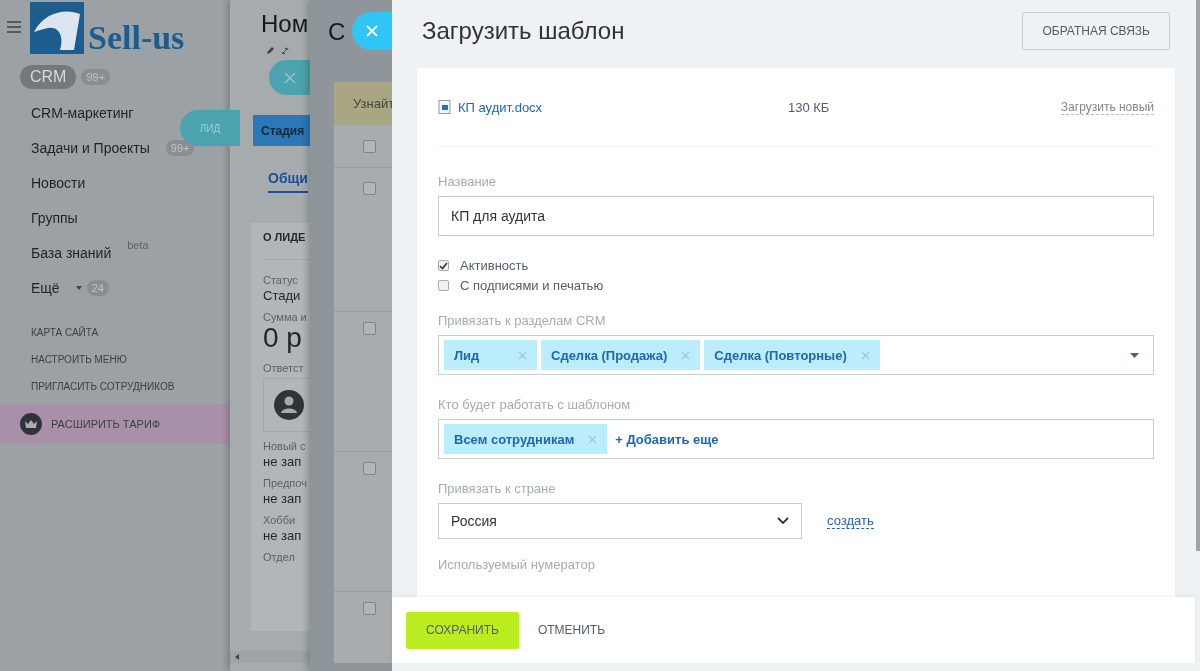  Describe the element at coordinates (54, 217) in the screenshot. I see `menu-item: Группы` at that location.